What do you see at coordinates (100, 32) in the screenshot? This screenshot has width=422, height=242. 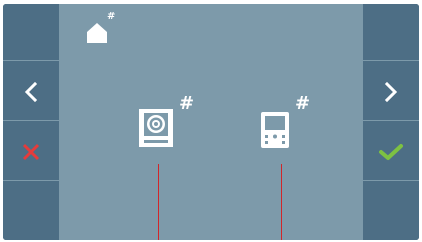 I see `home-icon` at bounding box center [100, 32].